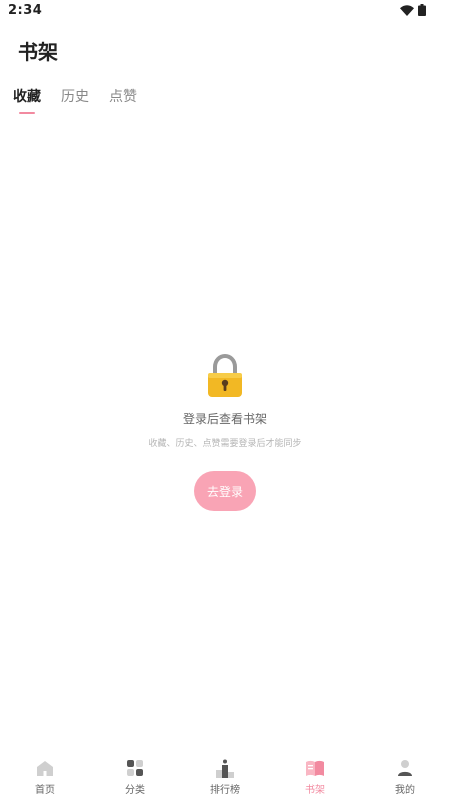 The image size is (450, 800). Describe the element at coordinates (225, 375) in the screenshot. I see `lock-icon` at that location.